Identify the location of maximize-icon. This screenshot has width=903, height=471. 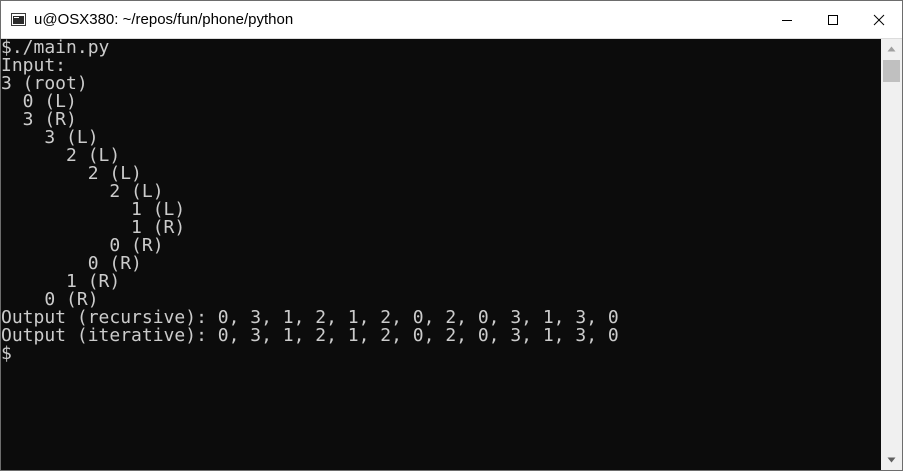
(833, 19).